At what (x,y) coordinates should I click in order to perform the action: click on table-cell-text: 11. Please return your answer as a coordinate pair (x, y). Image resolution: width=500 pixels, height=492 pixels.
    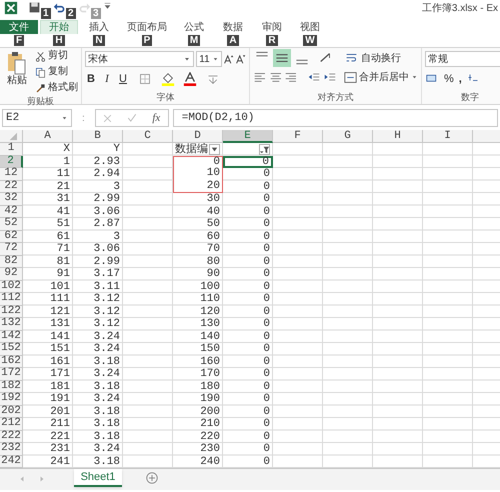
    Looking at the image, I should click on (63, 174).